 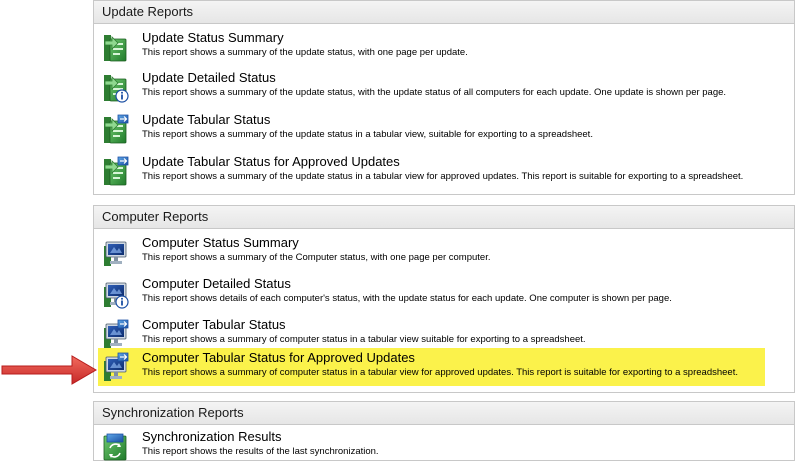 I want to click on report-title: Synchronization Results, so click(x=212, y=436).